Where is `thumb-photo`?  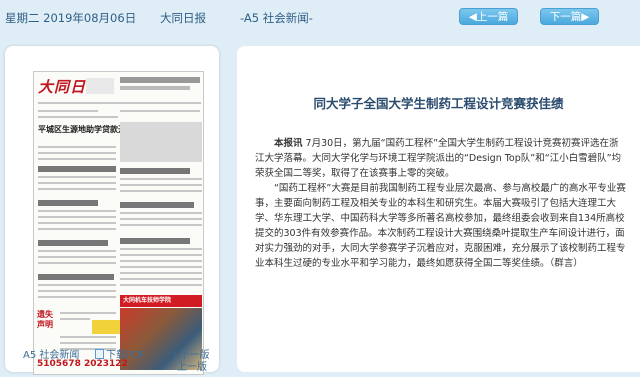
thumb-photo is located at coordinates (161, 142).